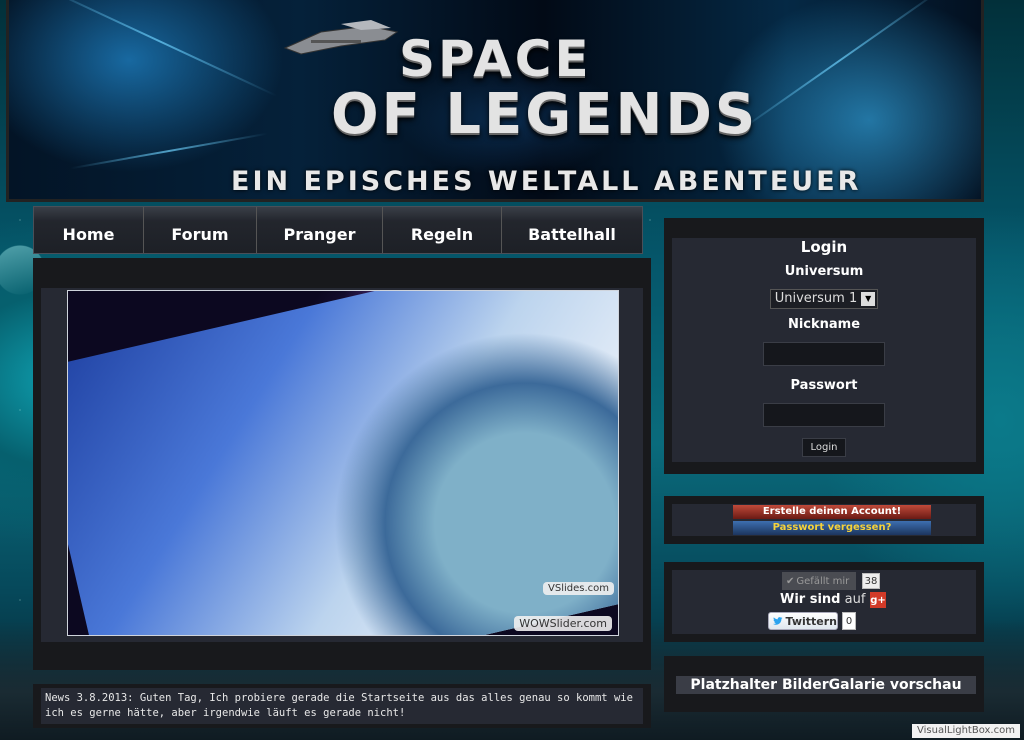 Image resolution: width=1024 pixels, height=740 pixels. What do you see at coordinates (572, 230) in the screenshot?
I see `nav-battelhall: Battelhall` at bounding box center [572, 230].